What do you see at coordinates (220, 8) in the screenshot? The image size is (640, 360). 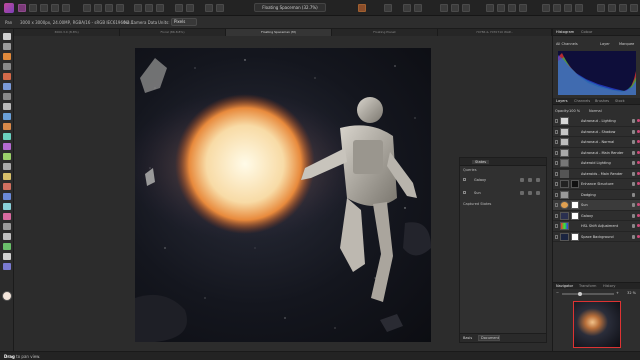 I see `split-view-icon` at bounding box center [220, 8].